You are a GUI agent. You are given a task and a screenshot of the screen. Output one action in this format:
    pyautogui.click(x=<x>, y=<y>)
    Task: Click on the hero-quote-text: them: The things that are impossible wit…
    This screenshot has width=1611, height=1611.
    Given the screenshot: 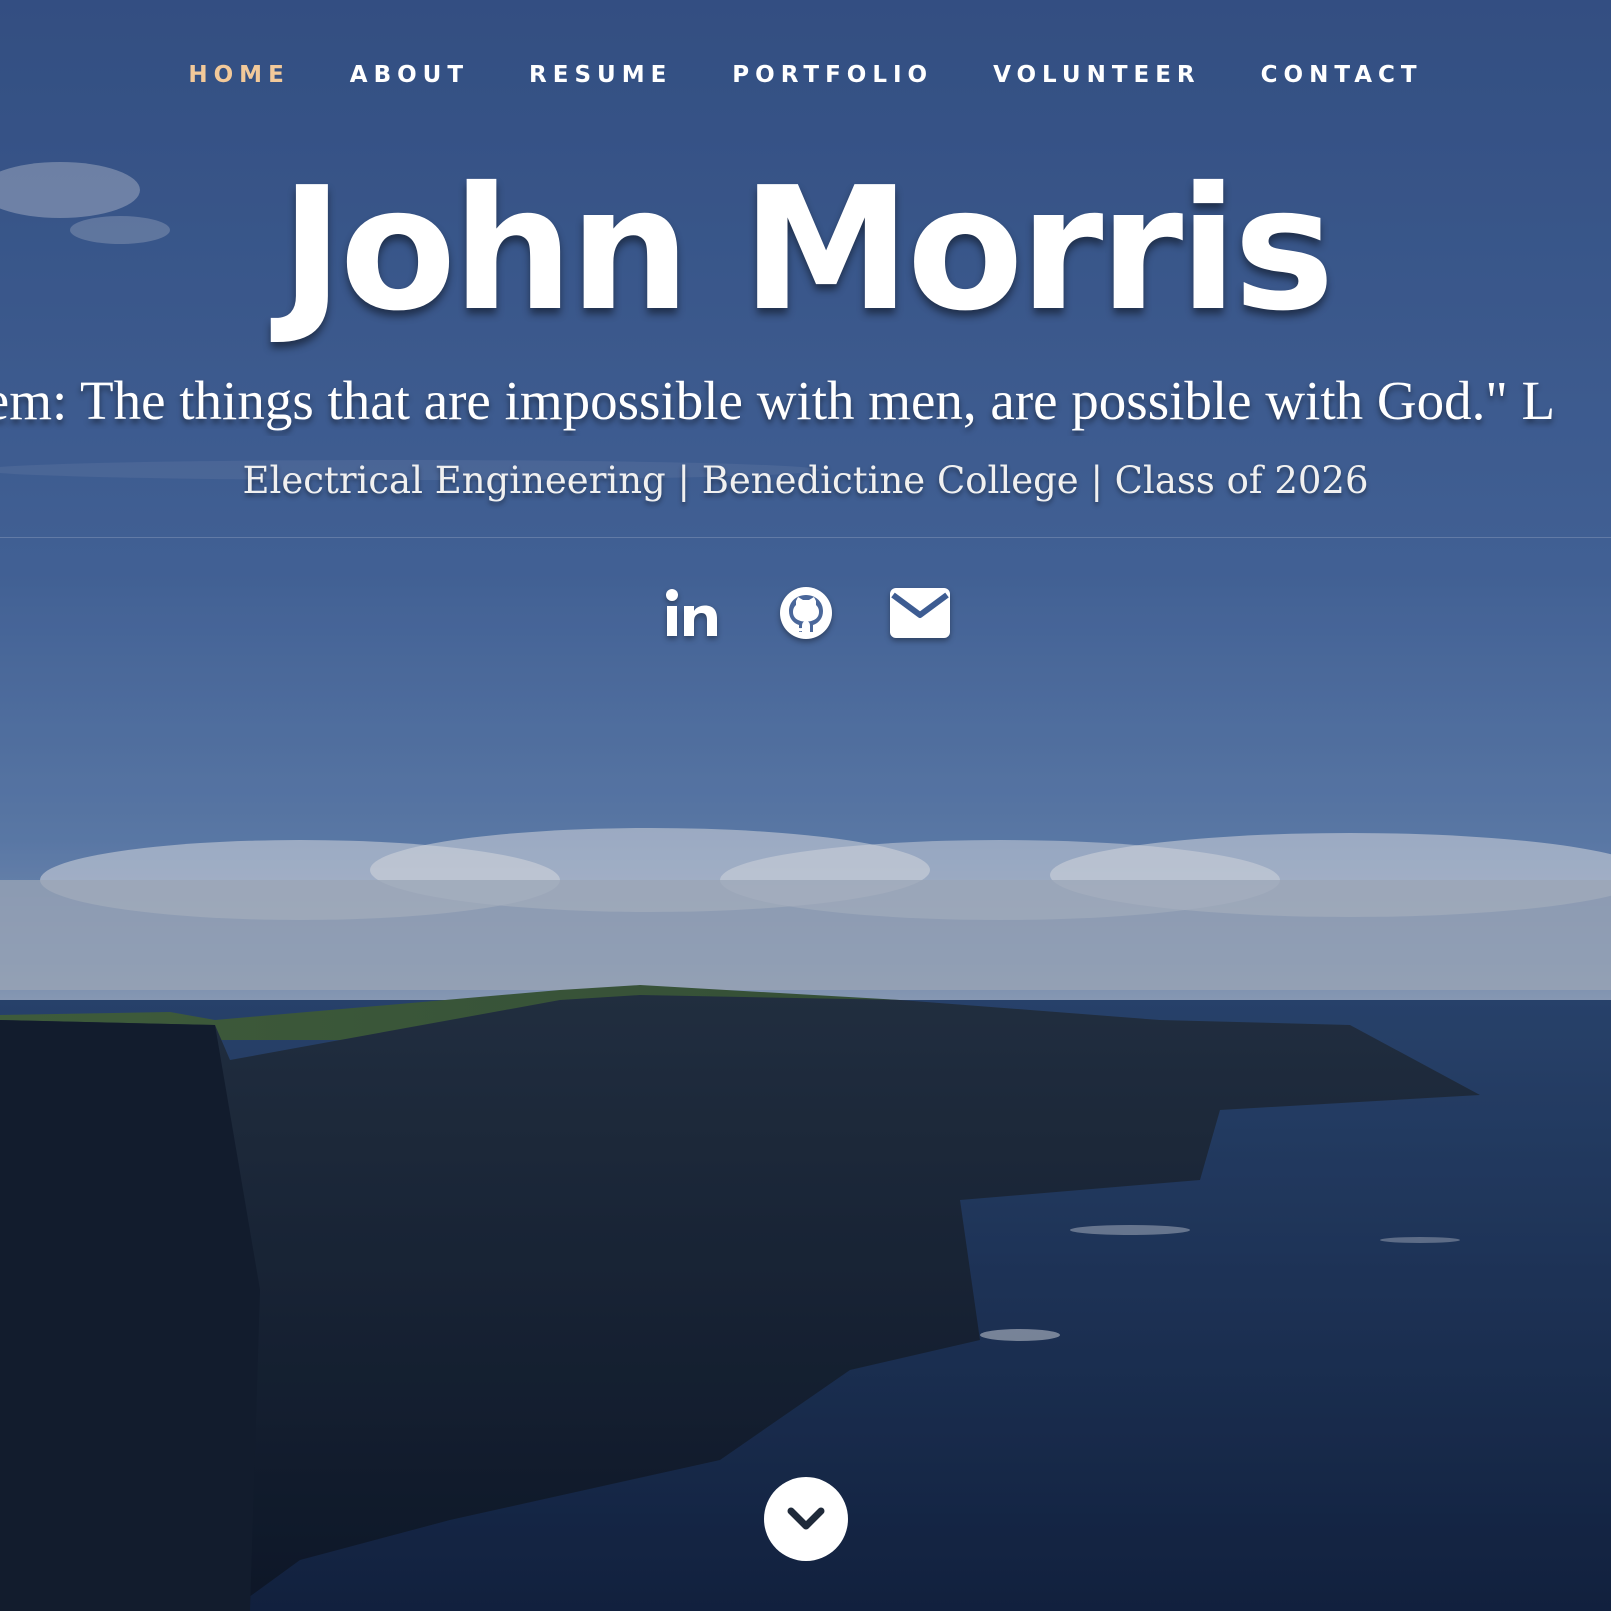 What is the action you would take?
    pyautogui.click(x=778, y=400)
    